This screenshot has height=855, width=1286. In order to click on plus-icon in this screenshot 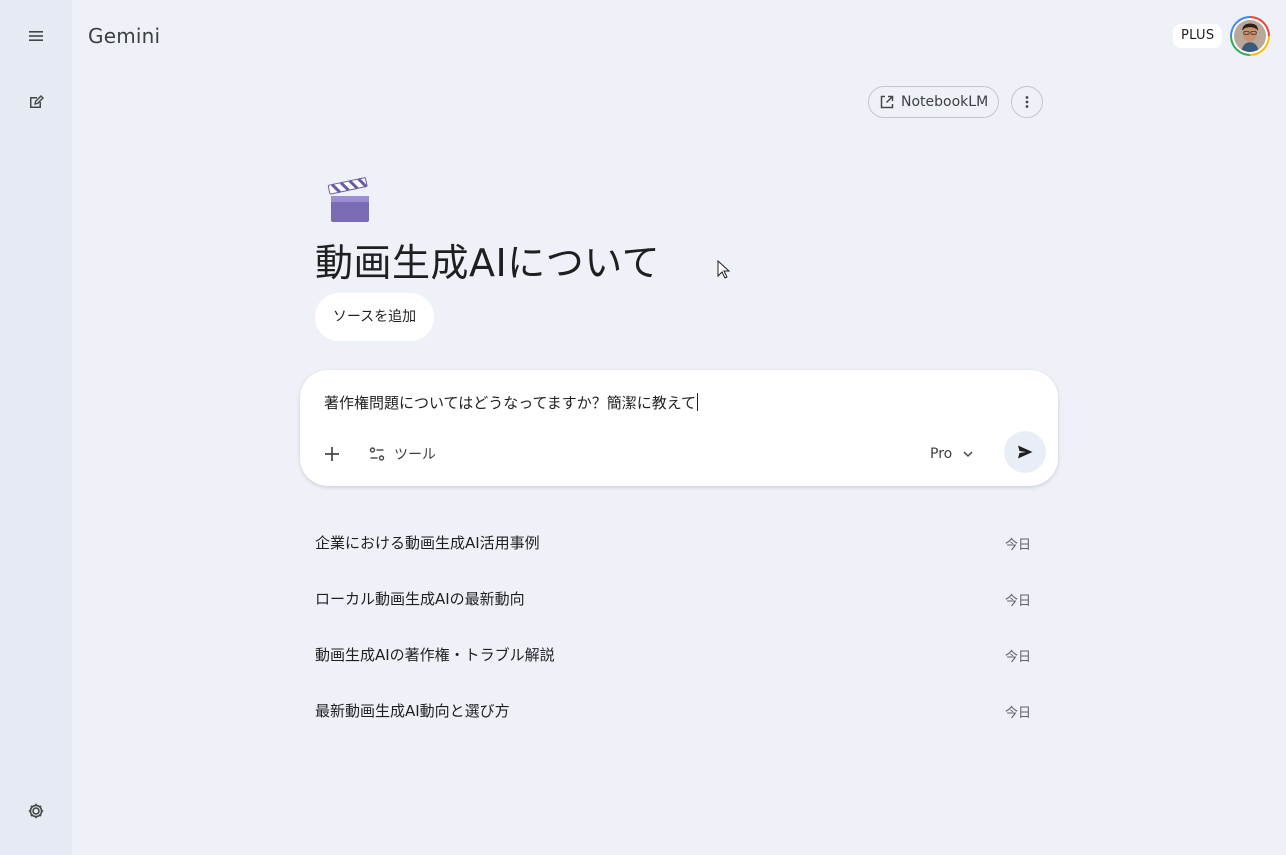, I will do `click(332, 454)`.